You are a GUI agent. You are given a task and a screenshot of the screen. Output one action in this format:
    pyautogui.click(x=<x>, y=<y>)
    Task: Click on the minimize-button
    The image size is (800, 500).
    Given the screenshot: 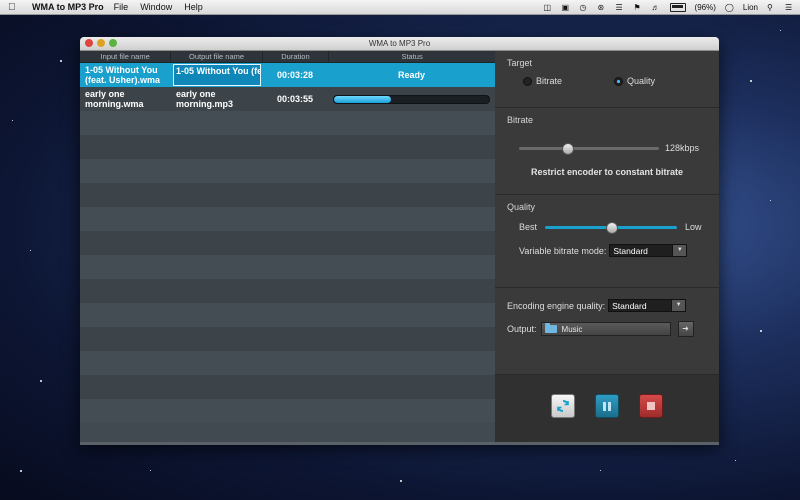 What is the action you would take?
    pyautogui.click(x=101, y=43)
    